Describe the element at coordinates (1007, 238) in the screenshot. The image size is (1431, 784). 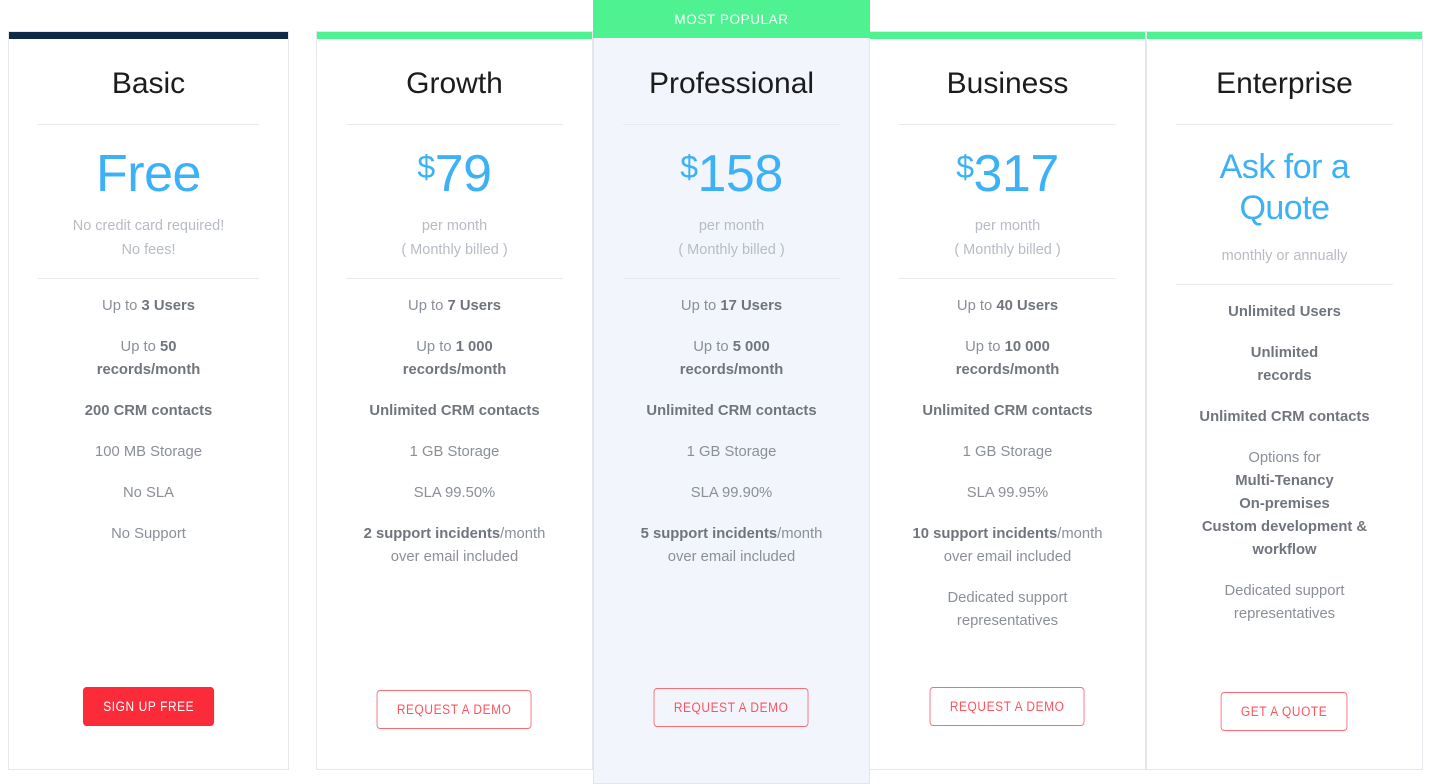
I see `price-note-business: per month ( Monthly billed )` at that location.